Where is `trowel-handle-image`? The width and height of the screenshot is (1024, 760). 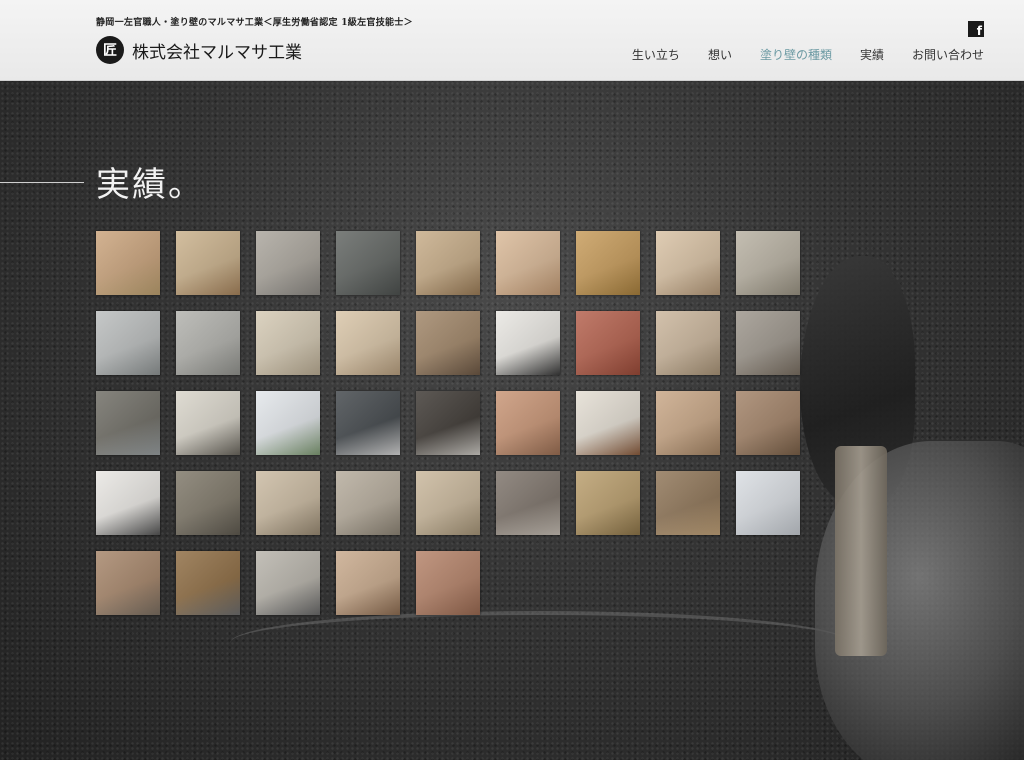 trowel-handle-image is located at coordinates (861, 551).